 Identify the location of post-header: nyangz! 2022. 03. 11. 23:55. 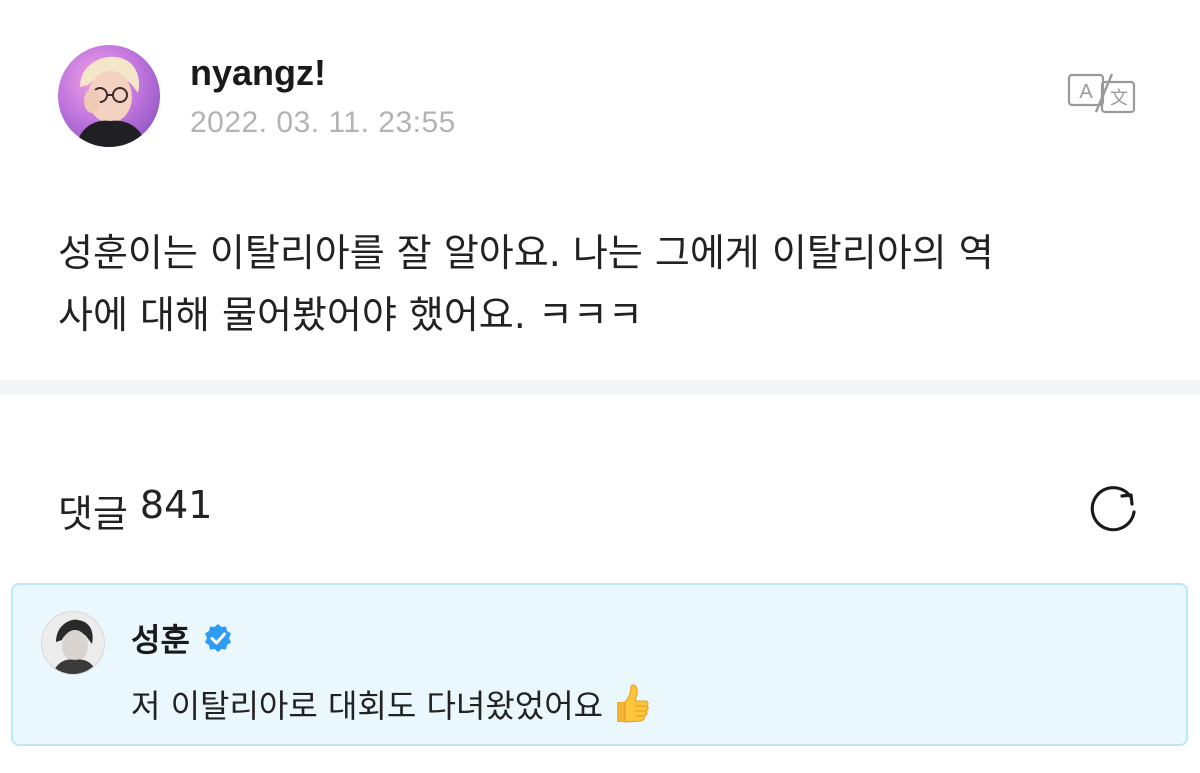
(257, 96).